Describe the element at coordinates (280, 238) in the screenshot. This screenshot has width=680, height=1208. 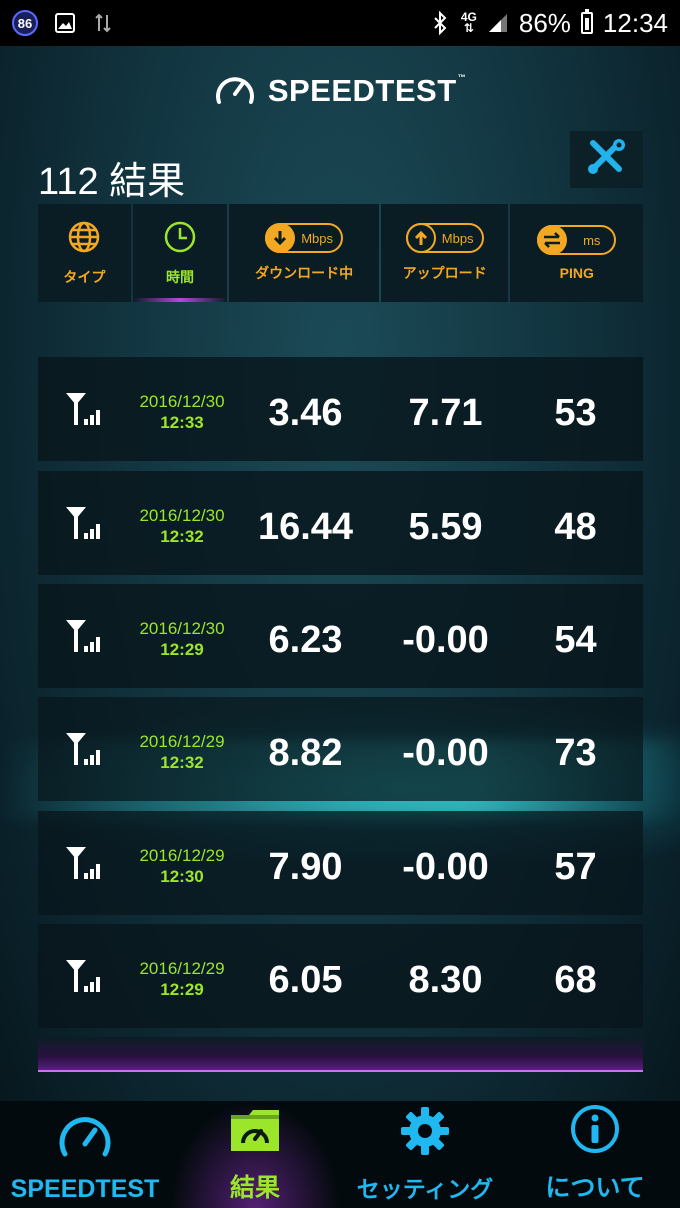
I see `download-icon` at that location.